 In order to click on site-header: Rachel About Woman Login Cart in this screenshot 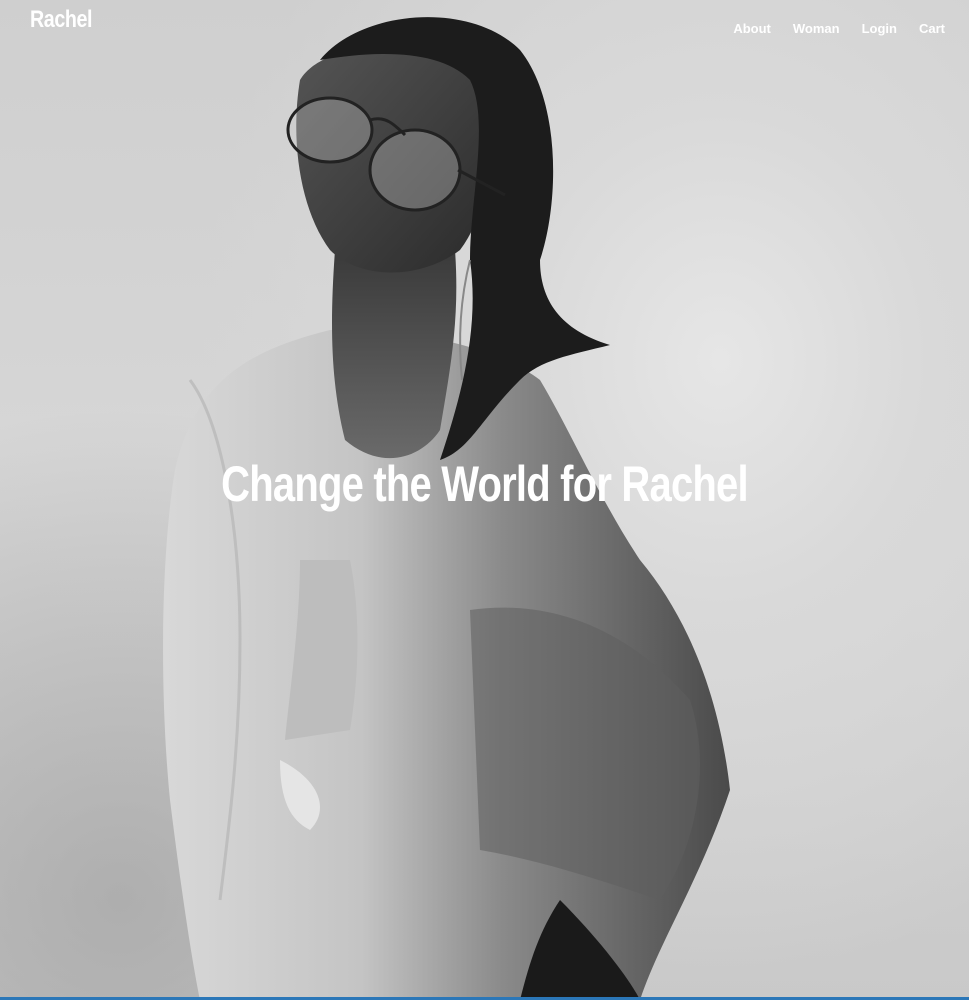, I will do `click(484, 30)`.